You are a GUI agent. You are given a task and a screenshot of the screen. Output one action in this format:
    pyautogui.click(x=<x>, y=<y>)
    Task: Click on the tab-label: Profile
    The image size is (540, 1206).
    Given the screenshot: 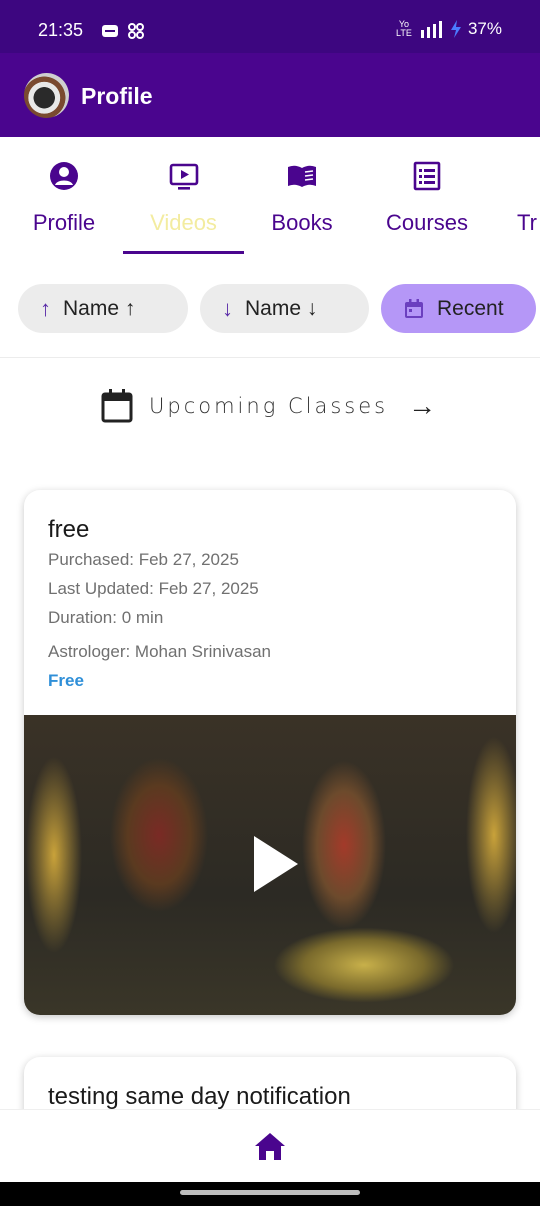 What is the action you would take?
    pyautogui.click(x=64, y=222)
    